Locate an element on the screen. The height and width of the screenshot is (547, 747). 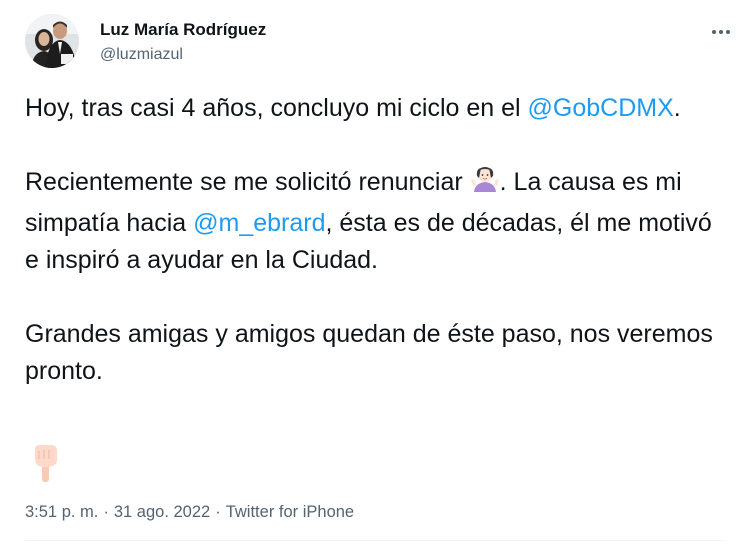
tweet-time: 3:51 p. m. is located at coordinates (61, 512).